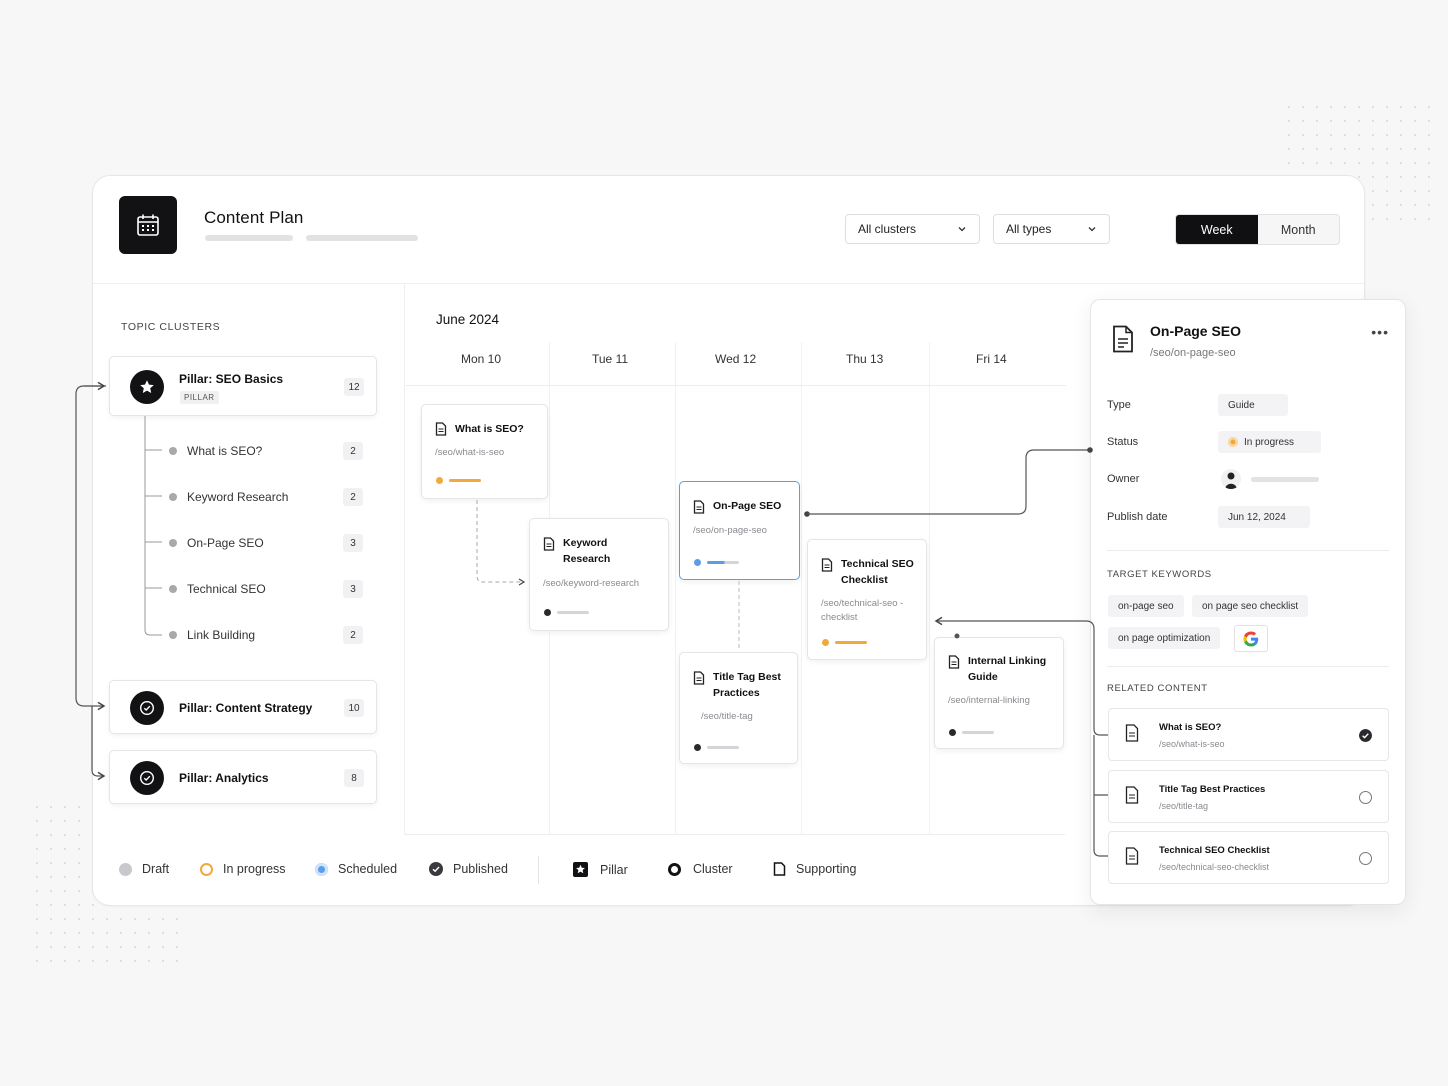  Describe the element at coordinates (199, 397) in the screenshot. I see `pillar-tag: PILLAR` at that location.